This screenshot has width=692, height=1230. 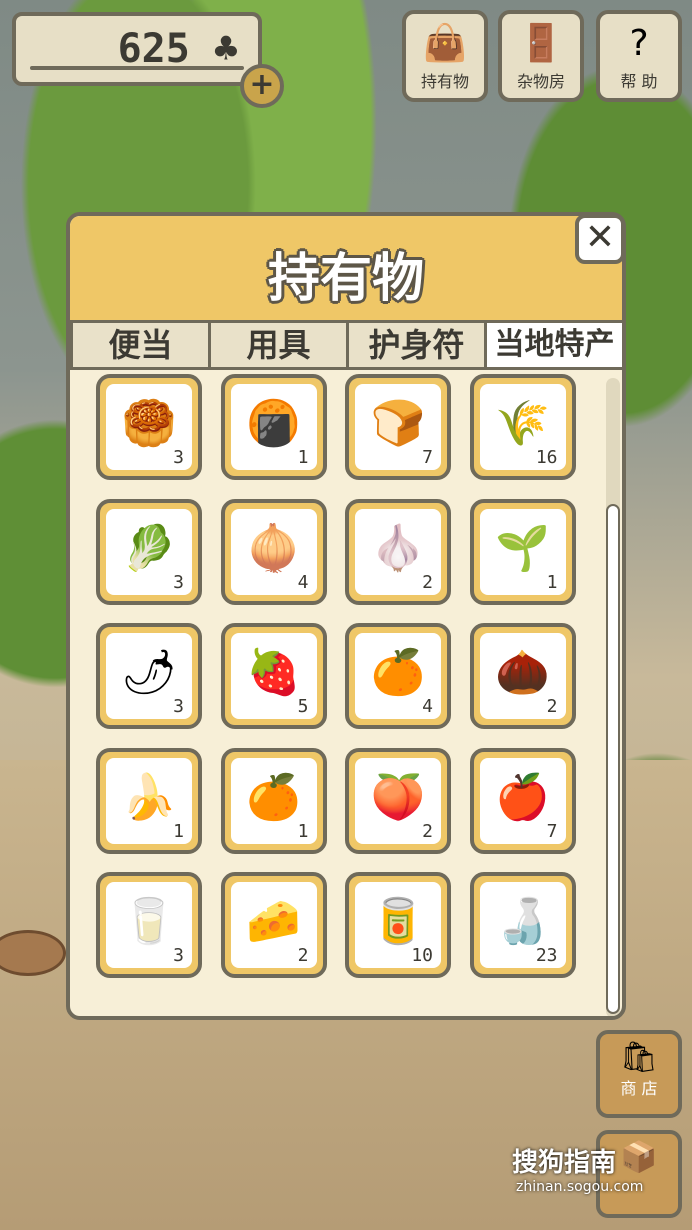 What do you see at coordinates (137, 68) in the screenshot?
I see `counter-underline` at bounding box center [137, 68].